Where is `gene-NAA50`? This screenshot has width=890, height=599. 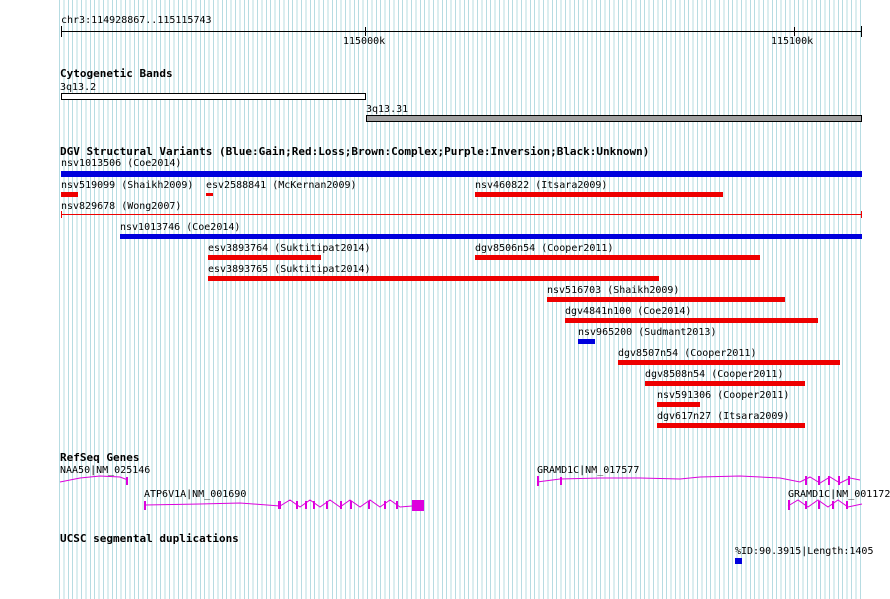
gene-NAA50 is located at coordinates (94, 480).